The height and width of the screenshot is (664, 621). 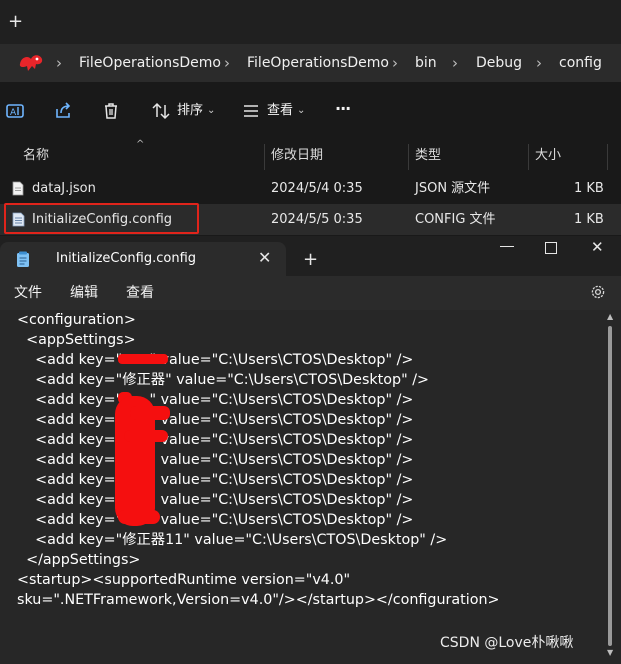 I want to click on menu-file: 文件, so click(x=28, y=293).